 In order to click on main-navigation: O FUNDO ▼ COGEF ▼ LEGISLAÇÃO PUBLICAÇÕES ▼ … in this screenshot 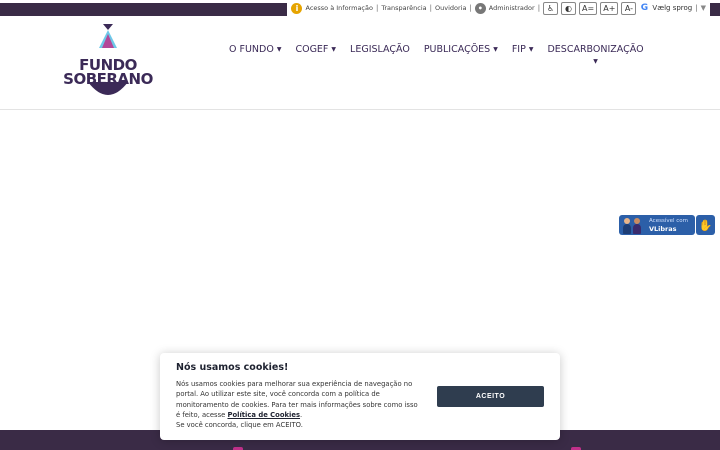, I will do `click(436, 54)`.